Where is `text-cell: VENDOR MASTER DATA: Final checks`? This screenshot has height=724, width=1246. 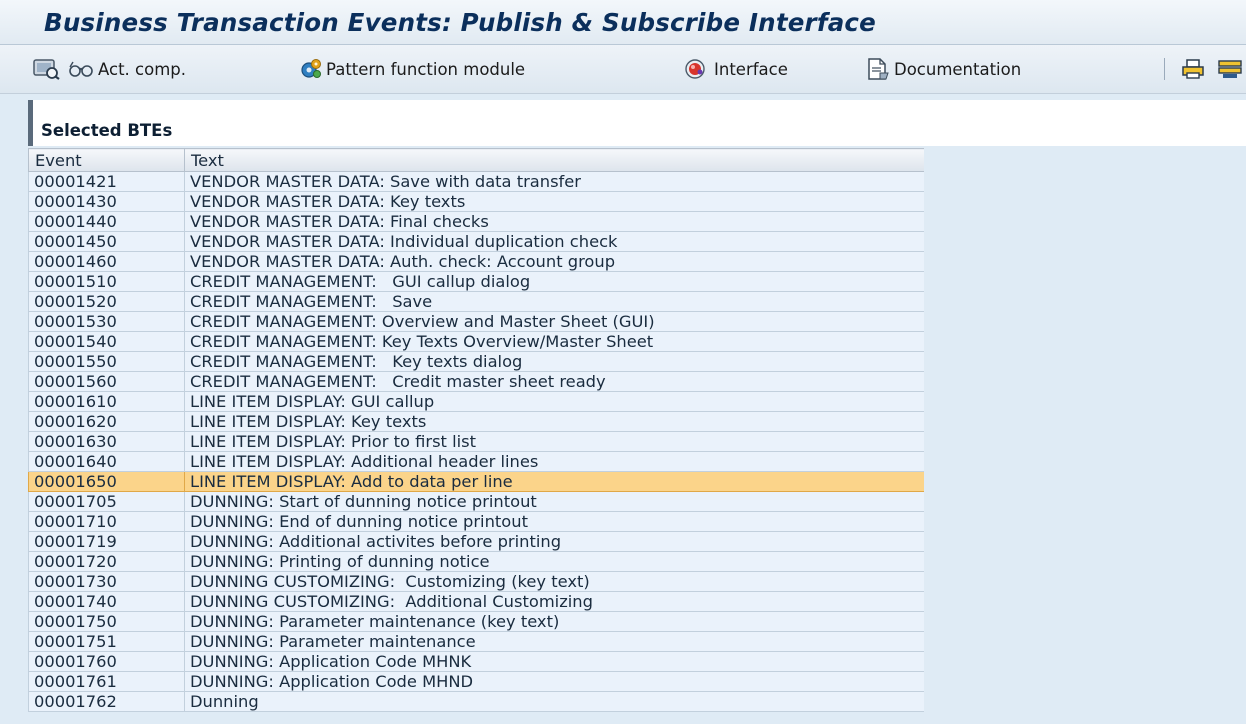
text-cell: VENDOR MASTER DATA: Final checks is located at coordinates (554, 221).